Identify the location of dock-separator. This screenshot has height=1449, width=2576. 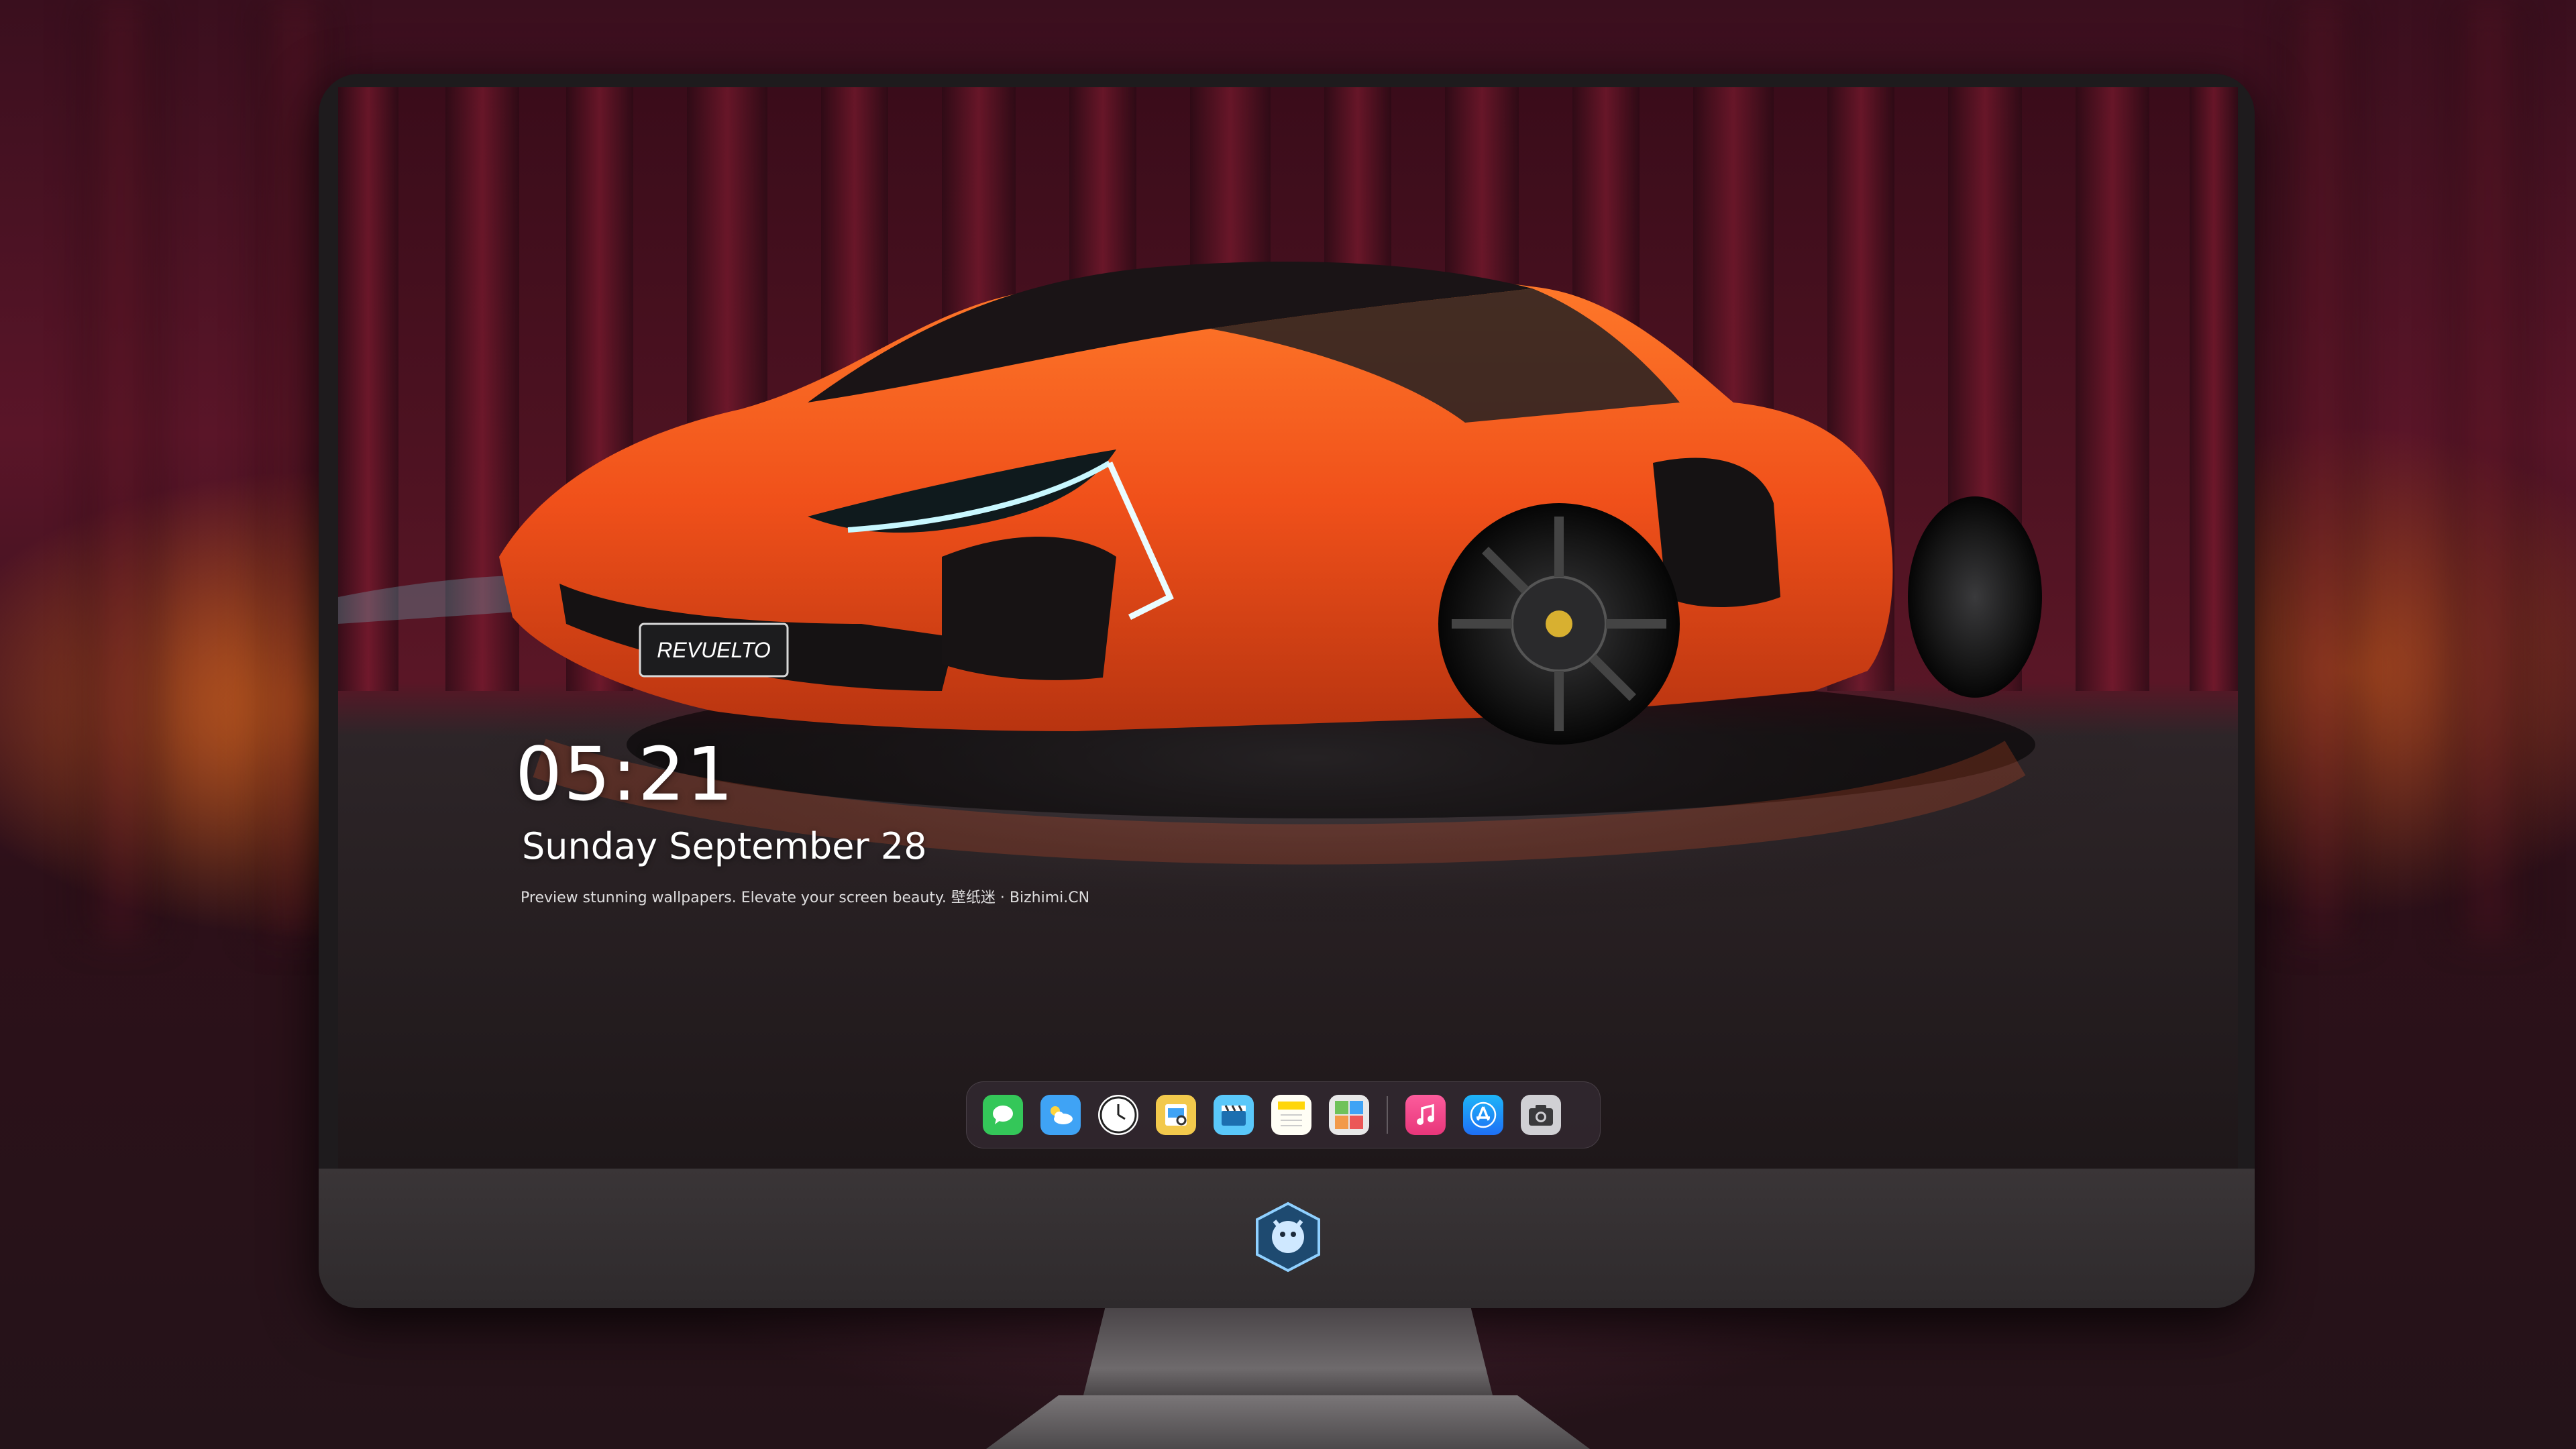
(1387, 1115).